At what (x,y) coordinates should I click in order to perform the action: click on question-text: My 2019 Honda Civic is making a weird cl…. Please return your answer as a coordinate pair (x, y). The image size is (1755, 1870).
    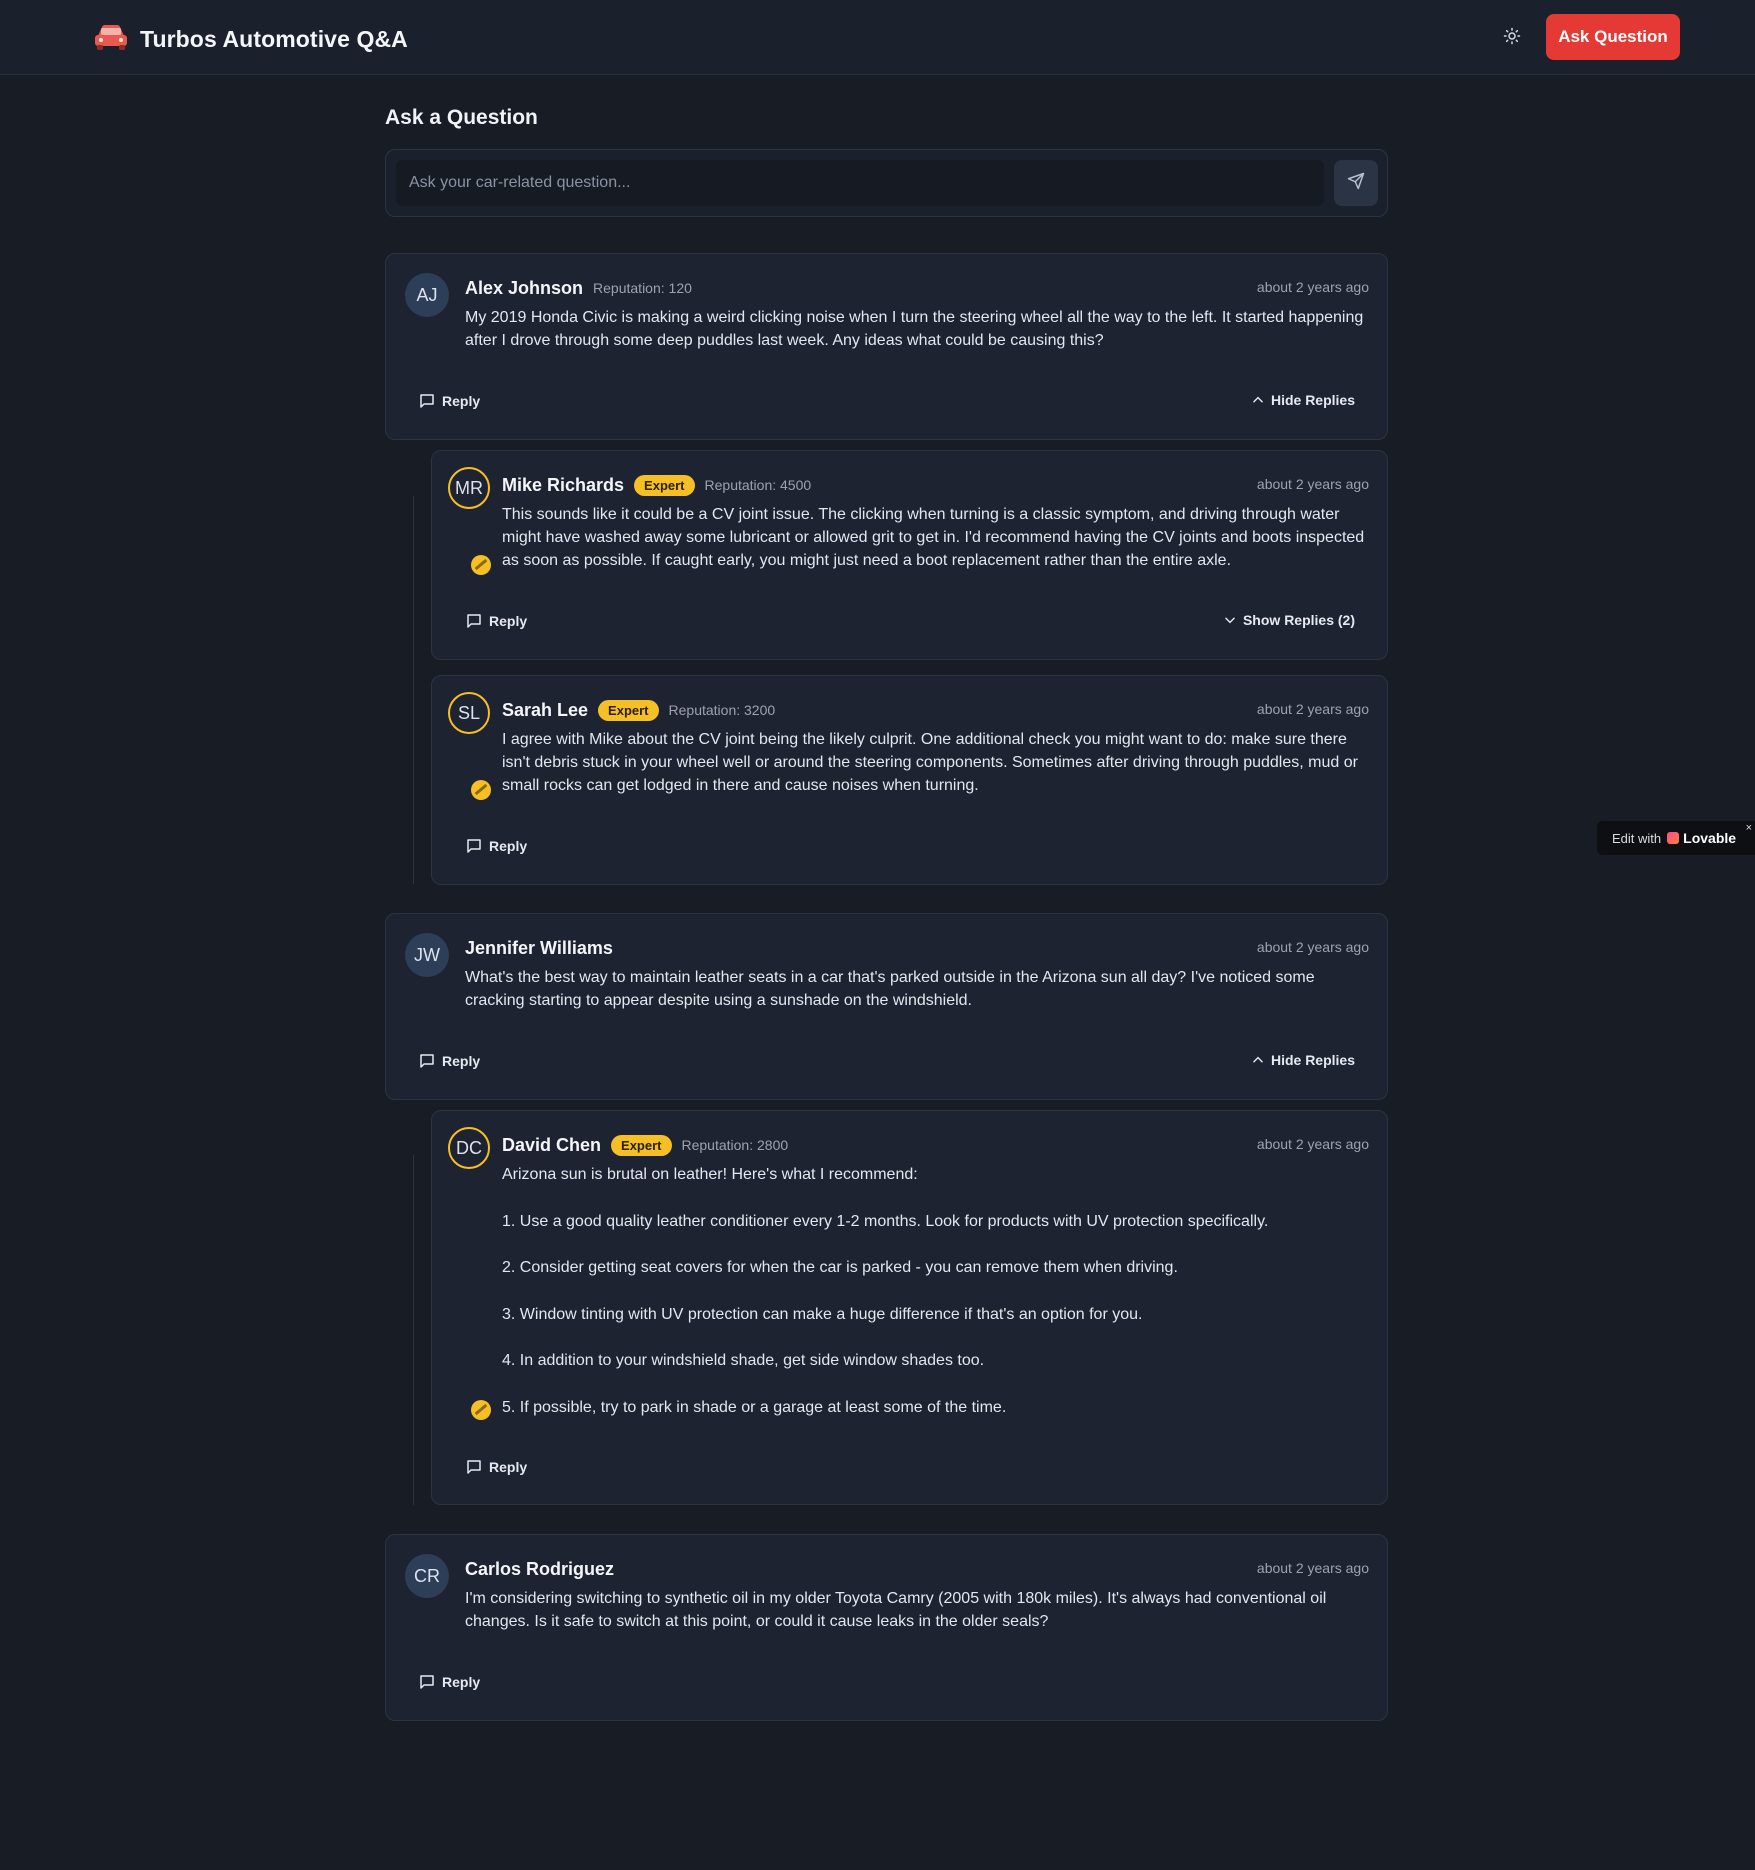
    Looking at the image, I should click on (914, 329).